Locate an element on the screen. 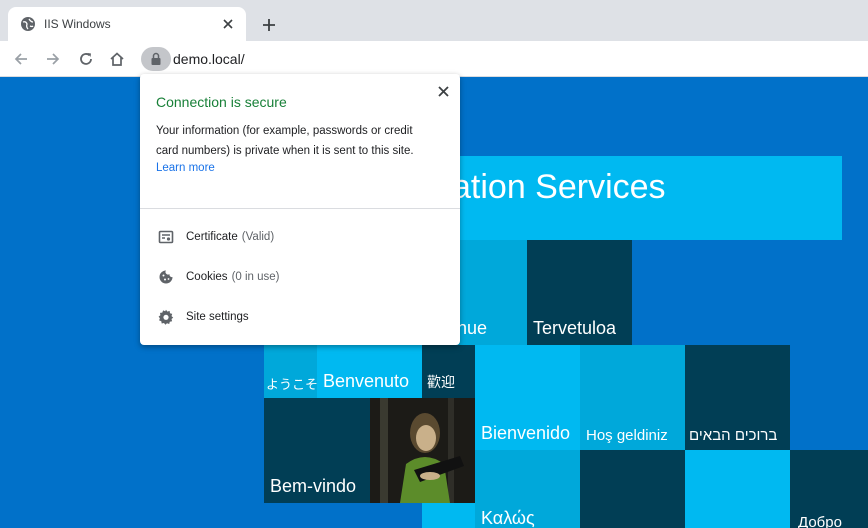 This screenshot has height=528, width=868. forward-button is located at coordinates (53, 59).